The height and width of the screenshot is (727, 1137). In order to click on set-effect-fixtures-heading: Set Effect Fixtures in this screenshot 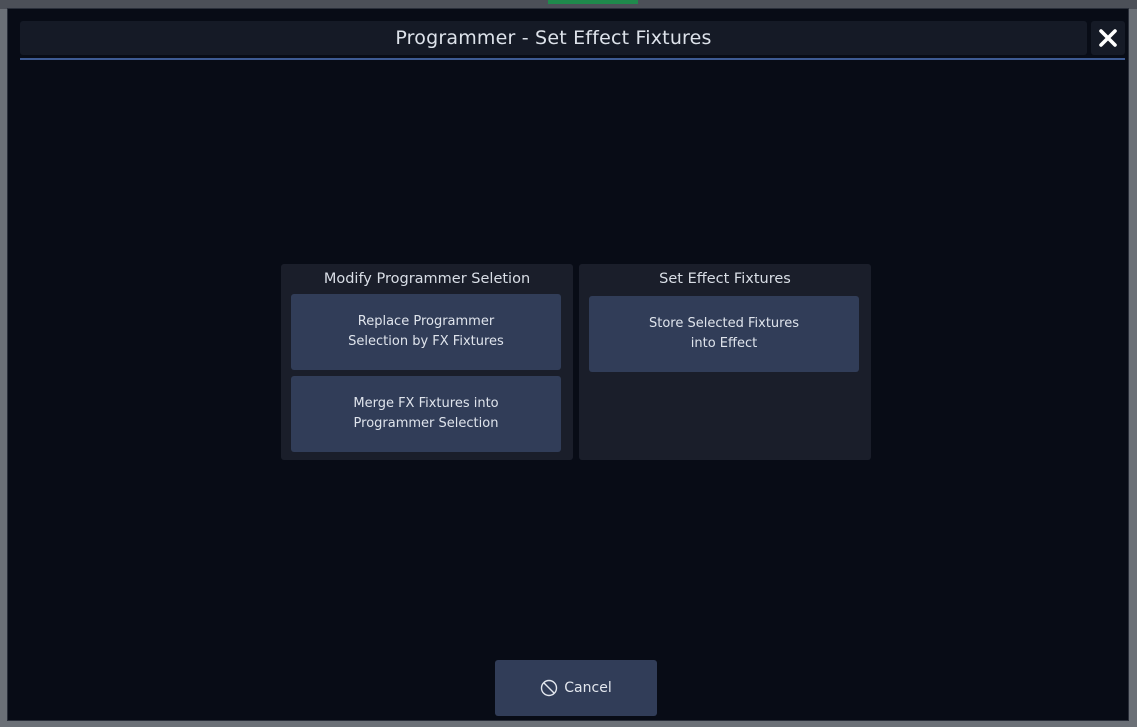, I will do `click(725, 279)`.